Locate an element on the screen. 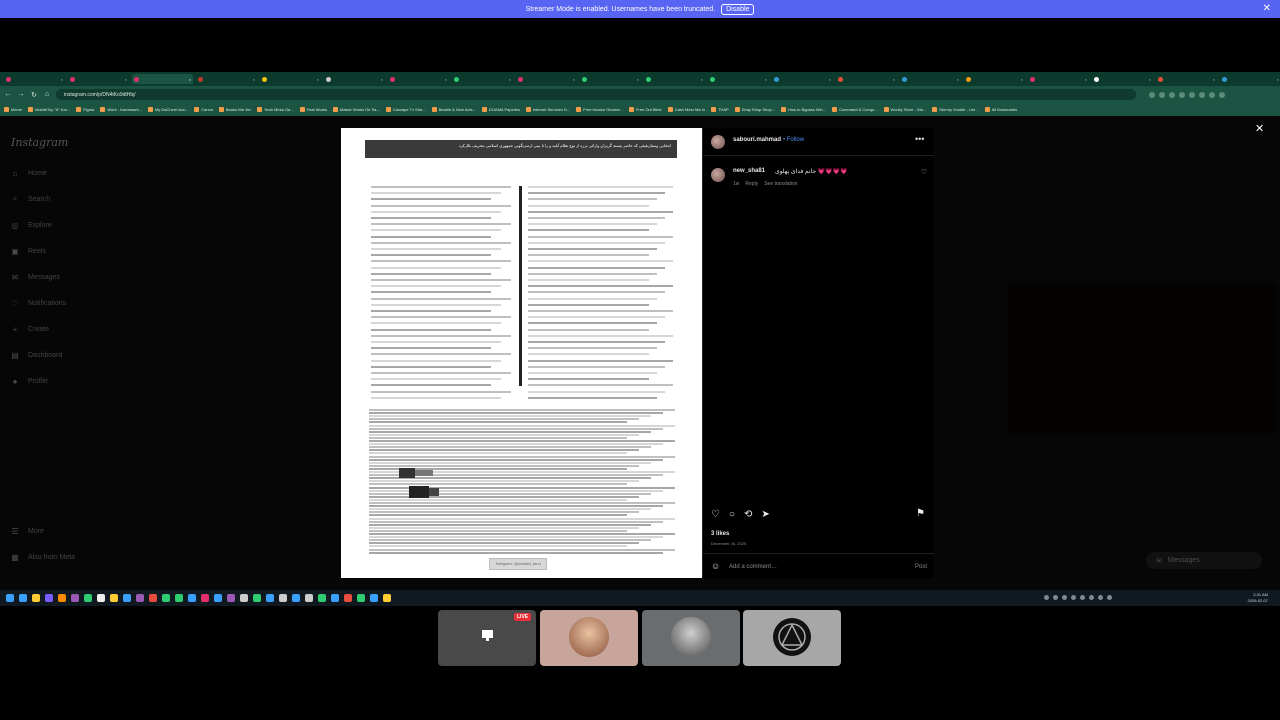 This screenshot has width=1280, height=720. reload-icon: ↻ is located at coordinates (34, 95).